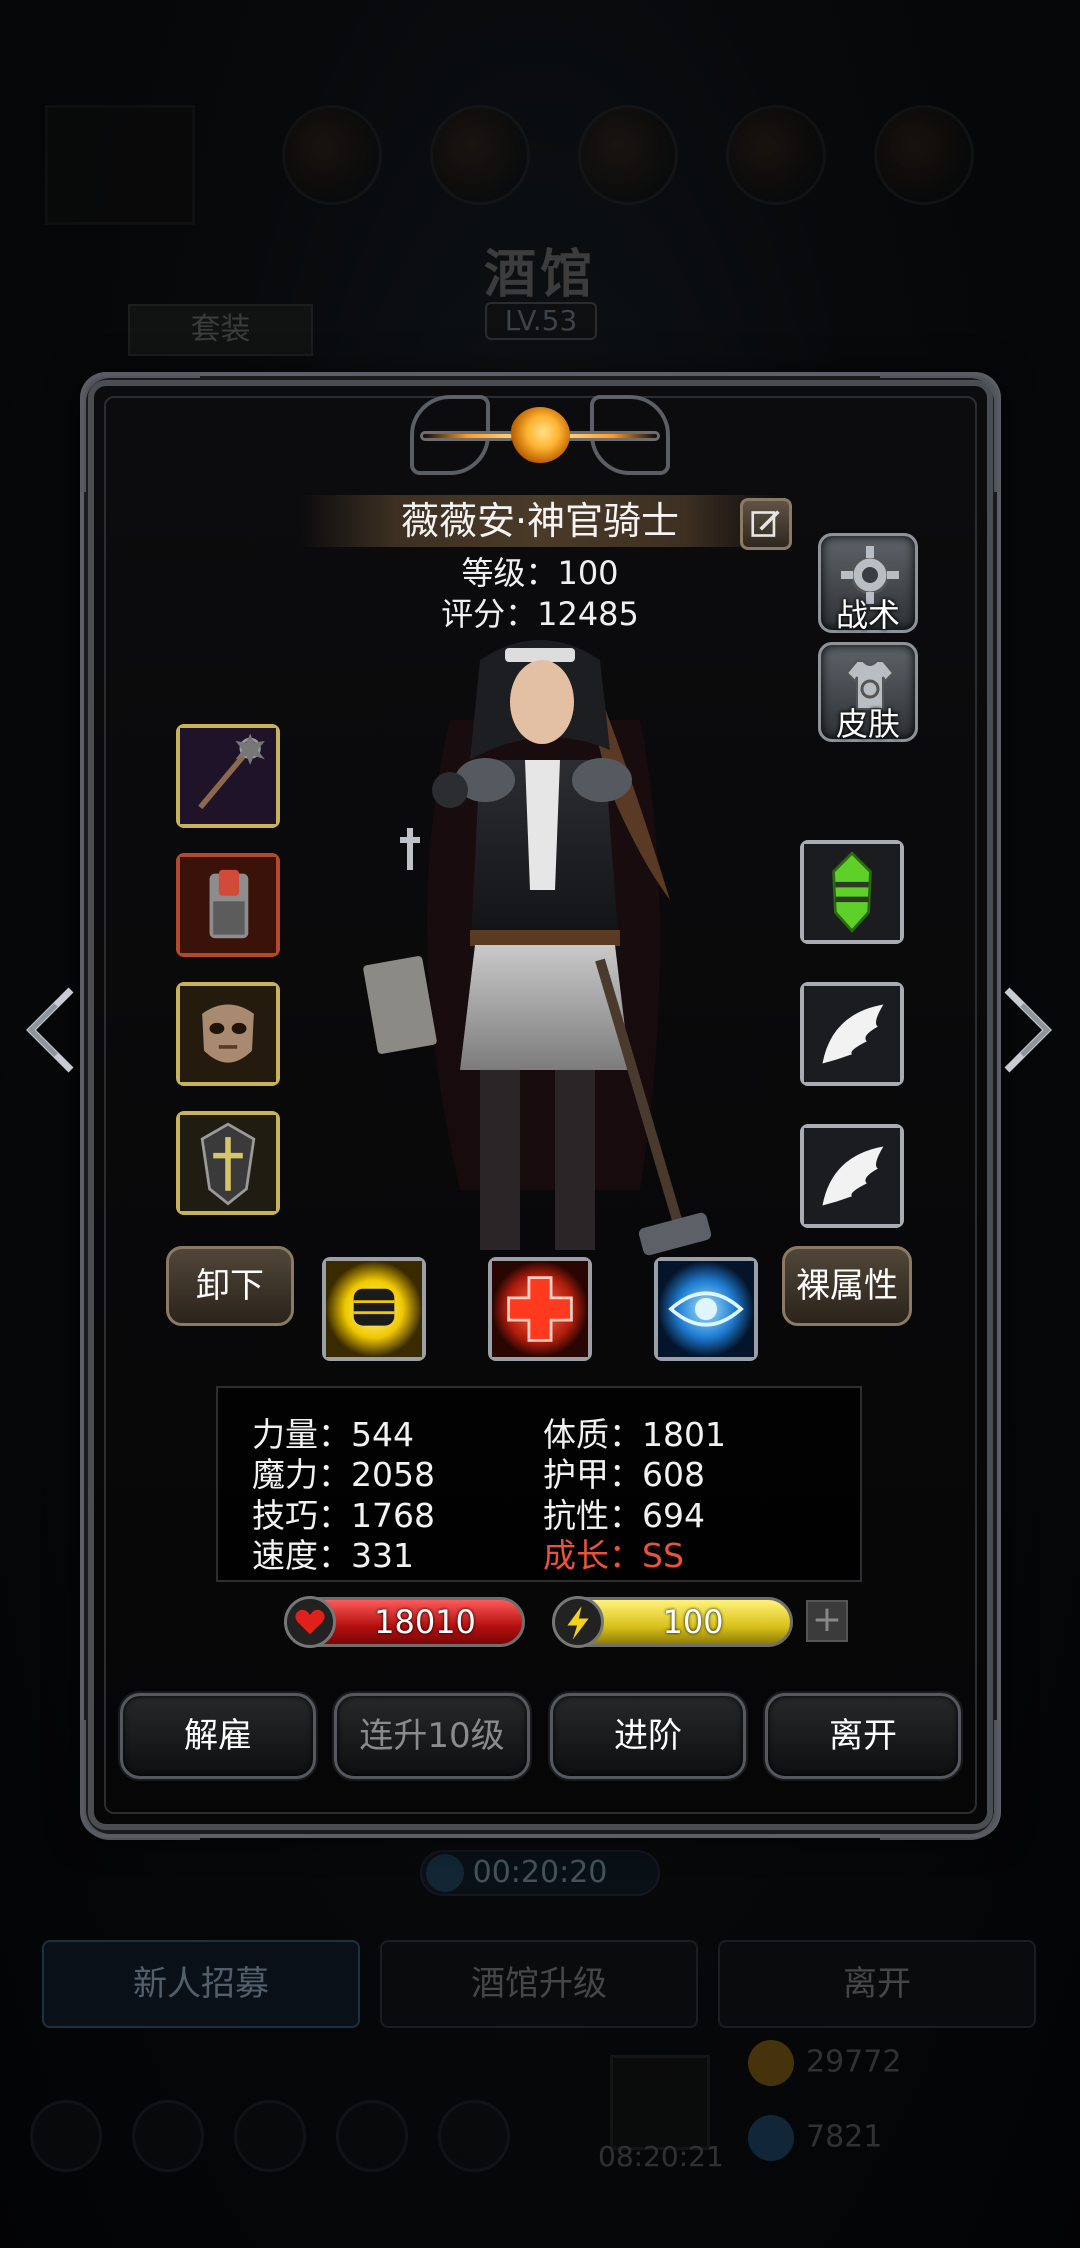 This screenshot has height=2248, width=1080. I want to click on eye-skill-icon, so click(706, 1309).